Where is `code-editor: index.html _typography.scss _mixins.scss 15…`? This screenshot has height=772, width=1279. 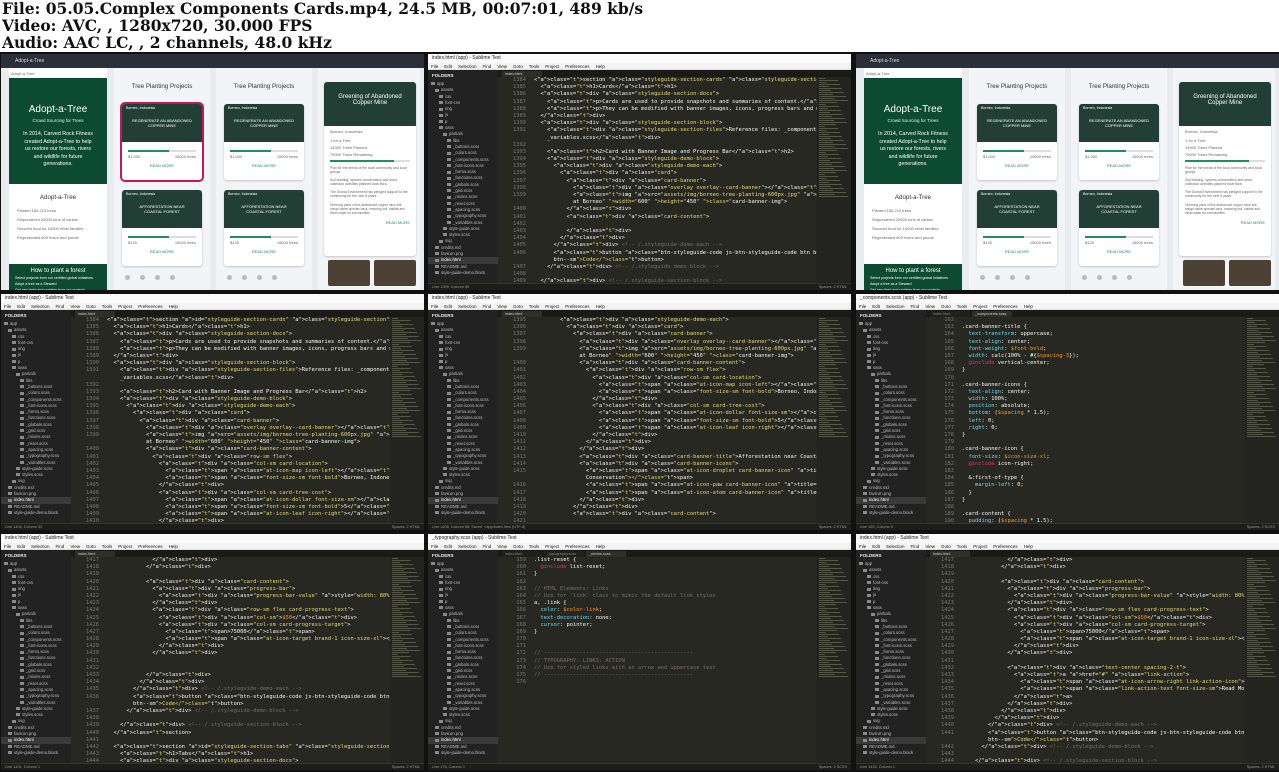
code-editor: index.html _typography.scss _mixins.scss 15… is located at coordinates (674, 656).